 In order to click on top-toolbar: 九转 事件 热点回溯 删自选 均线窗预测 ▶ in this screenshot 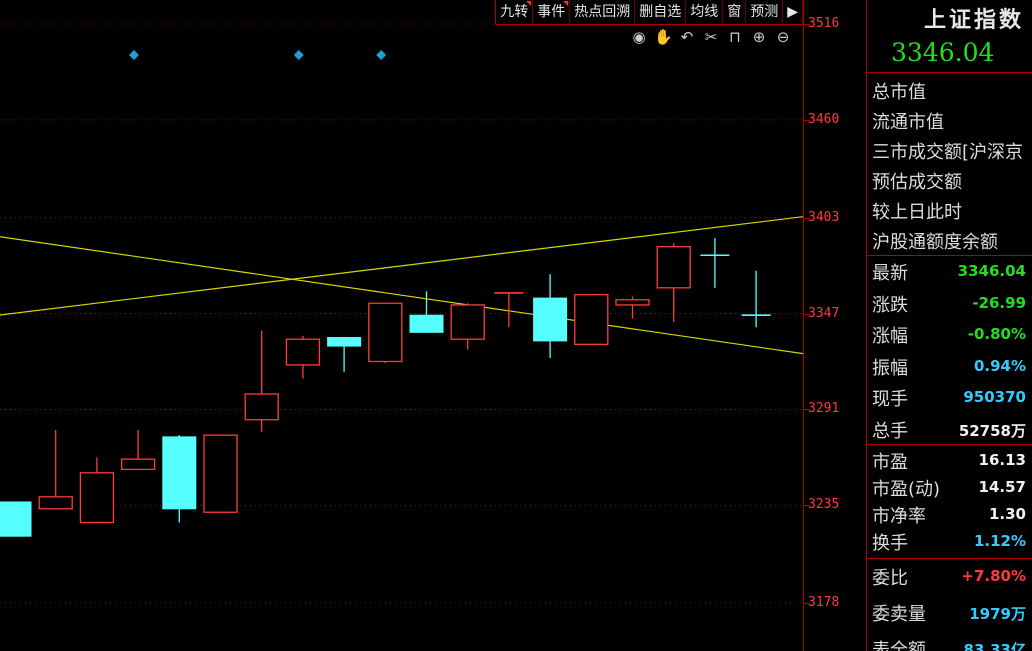, I will do `click(649, 12)`.